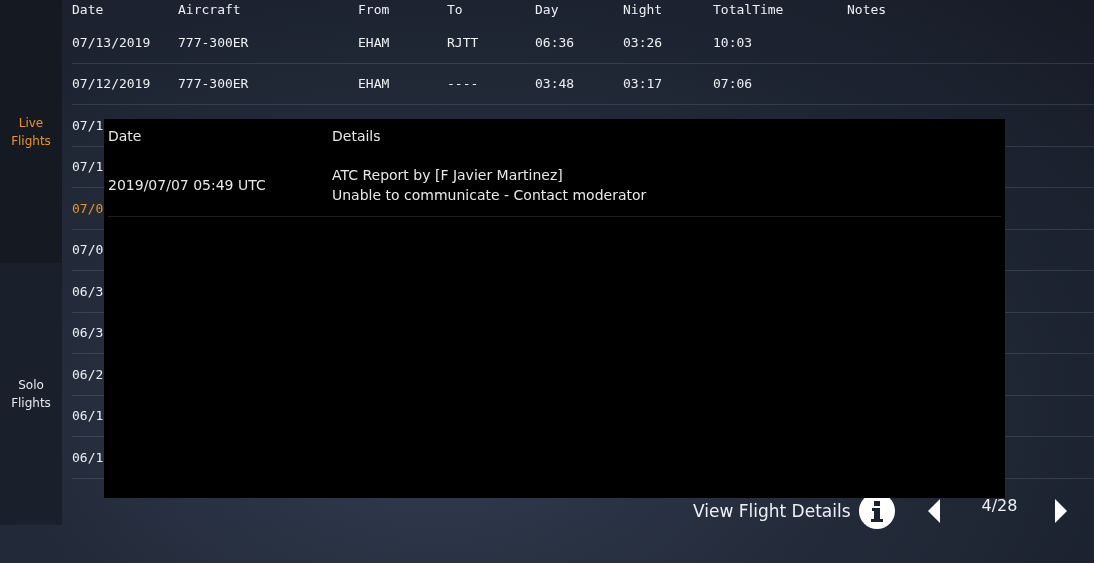 The width and height of the screenshot is (1094, 563). Describe the element at coordinates (187, 184) in the screenshot. I see `report-date: 2019/07/07 05:49 UTC` at that location.